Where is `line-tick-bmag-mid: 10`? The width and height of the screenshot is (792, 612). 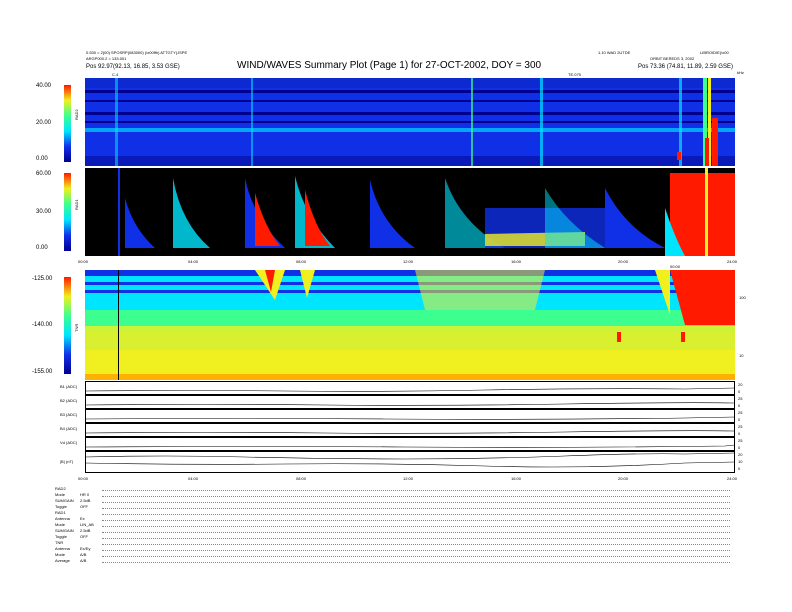 line-tick-bmag-mid: 10 is located at coordinates (740, 461).